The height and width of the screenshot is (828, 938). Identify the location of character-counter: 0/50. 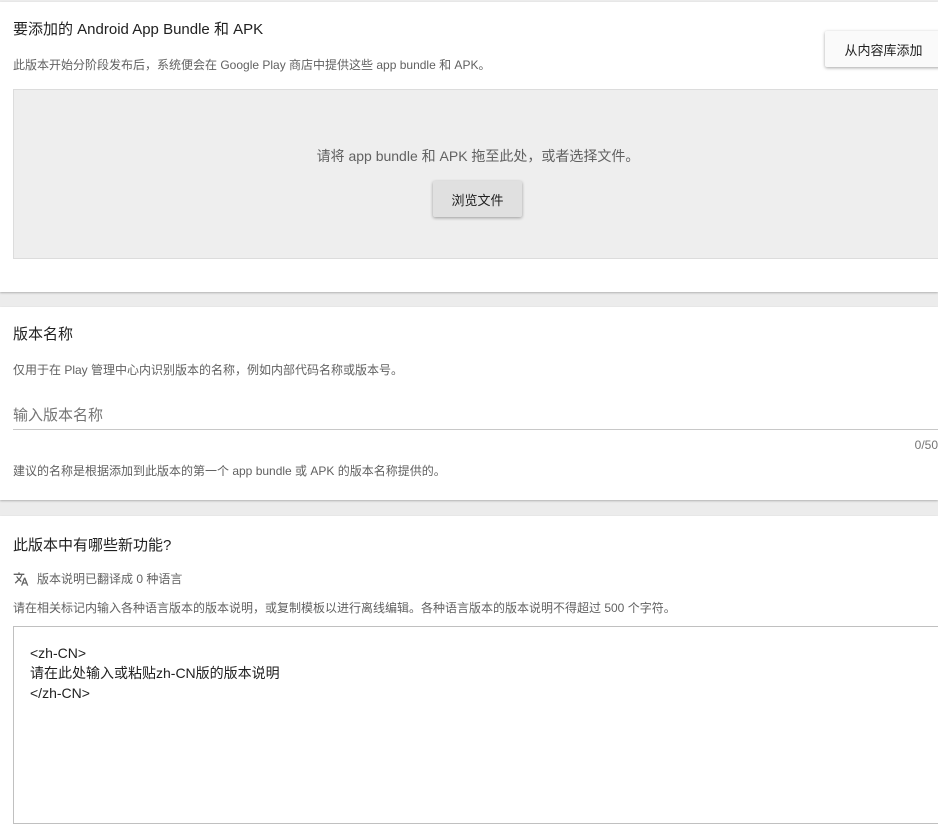
(926, 445).